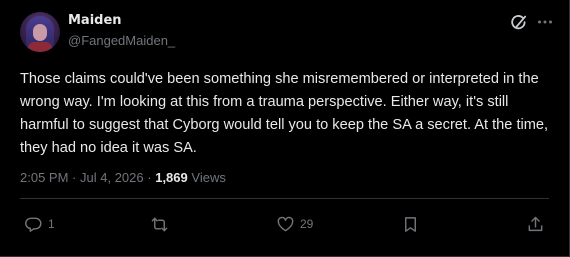 The image size is (570, 257). Describe the element at coordinates (285, 224) in the screenshot. I see `heart-icon` at that location.